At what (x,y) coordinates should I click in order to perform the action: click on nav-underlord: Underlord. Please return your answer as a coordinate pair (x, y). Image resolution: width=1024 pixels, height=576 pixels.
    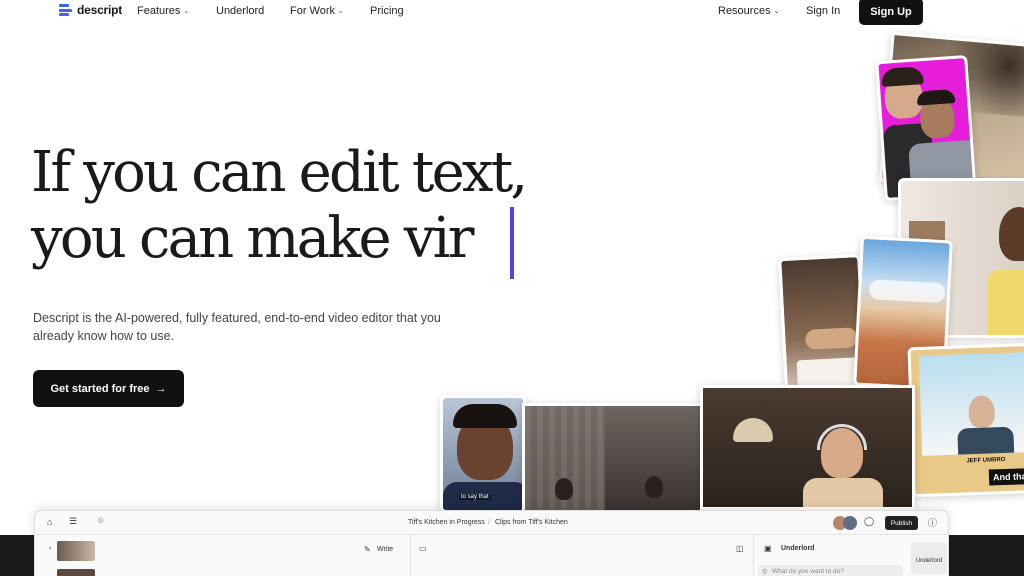
    Looking at the image, I should click on (240, 11).